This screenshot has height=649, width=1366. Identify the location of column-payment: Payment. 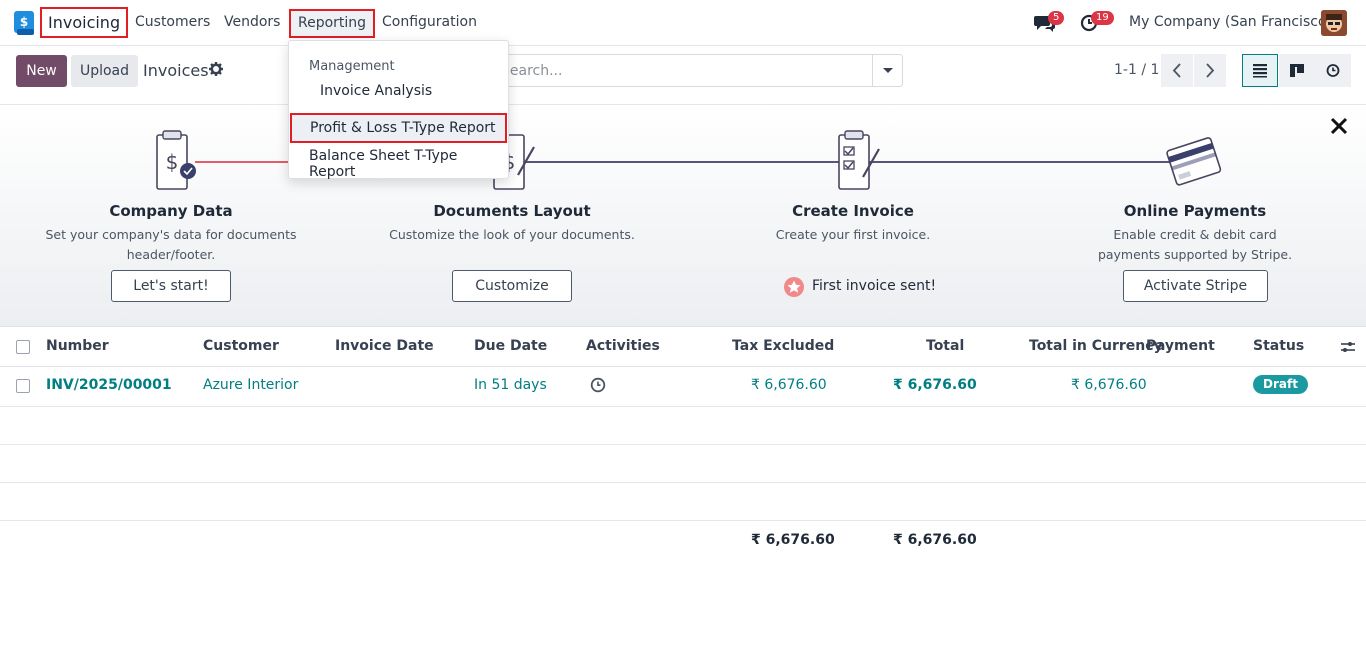
(1180, 346).